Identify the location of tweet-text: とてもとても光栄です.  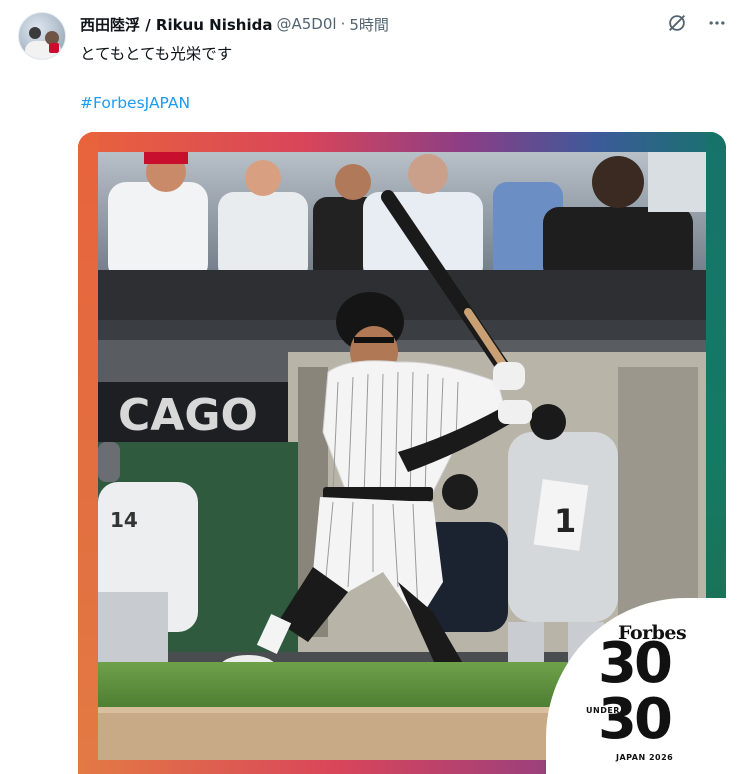
(156, 54).